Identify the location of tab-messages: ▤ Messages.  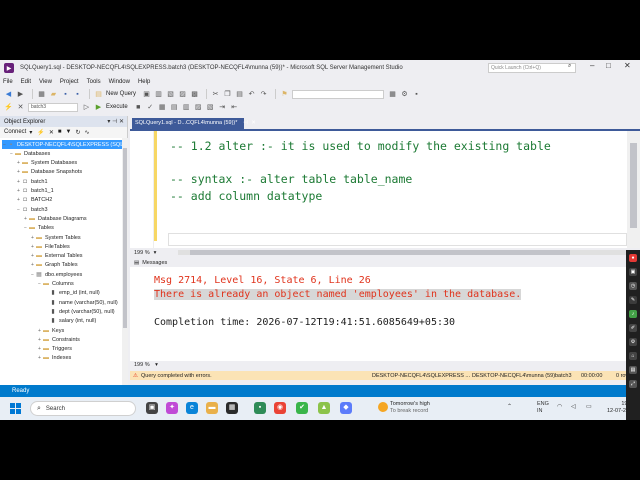
(160, 262).